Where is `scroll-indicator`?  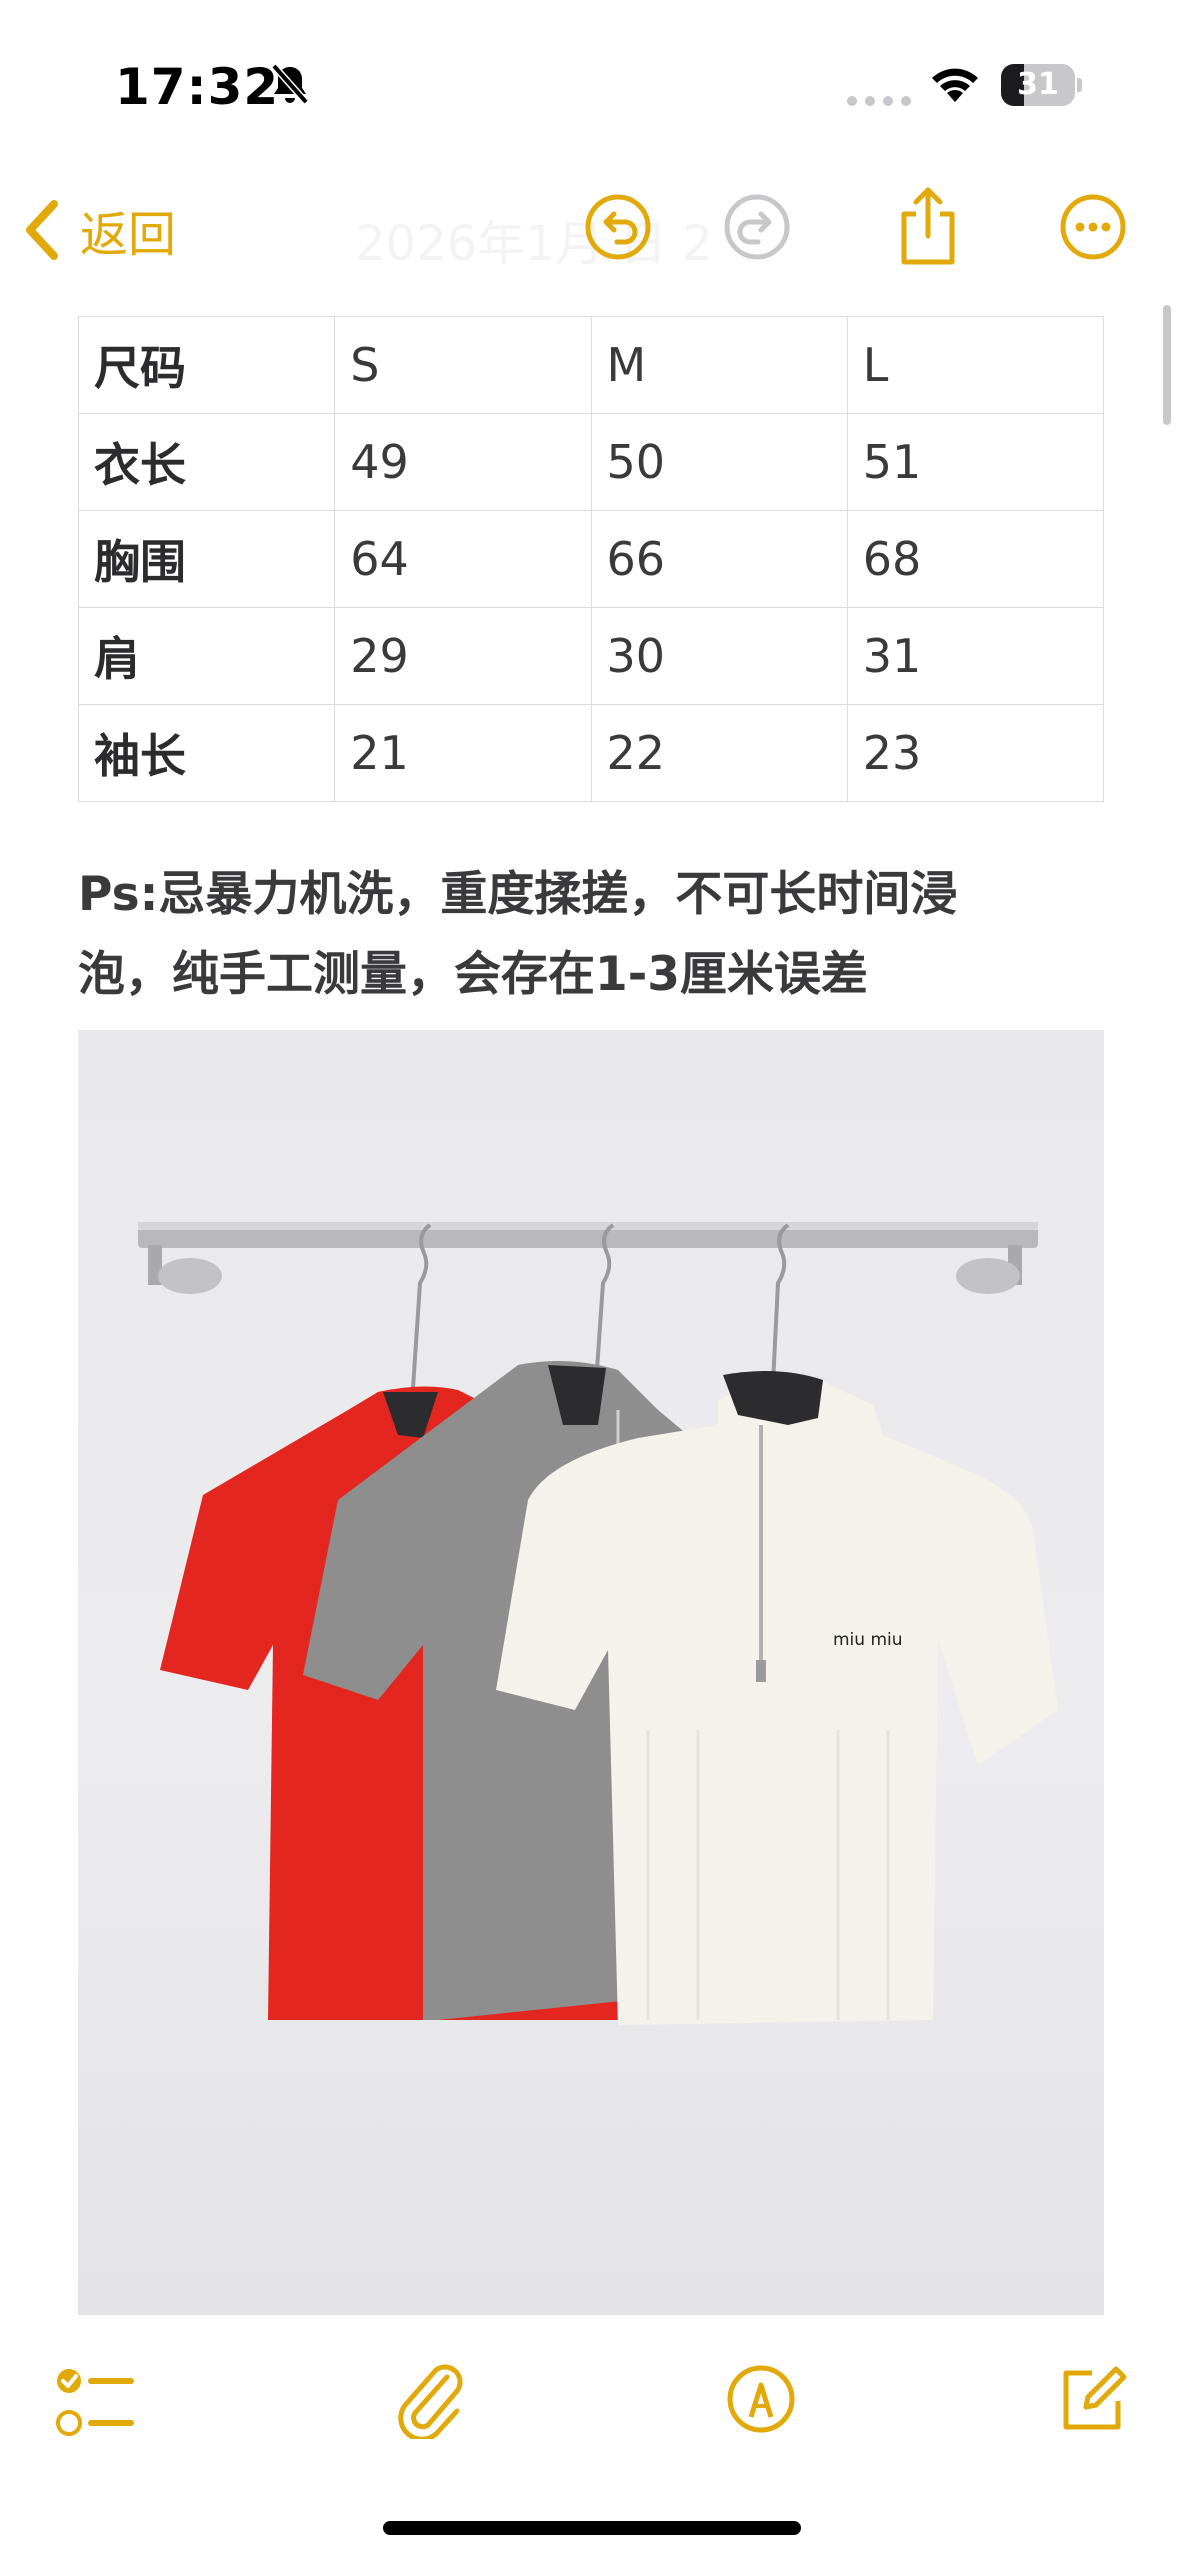
scroll-indicator is located at coordinates (1167, 365).